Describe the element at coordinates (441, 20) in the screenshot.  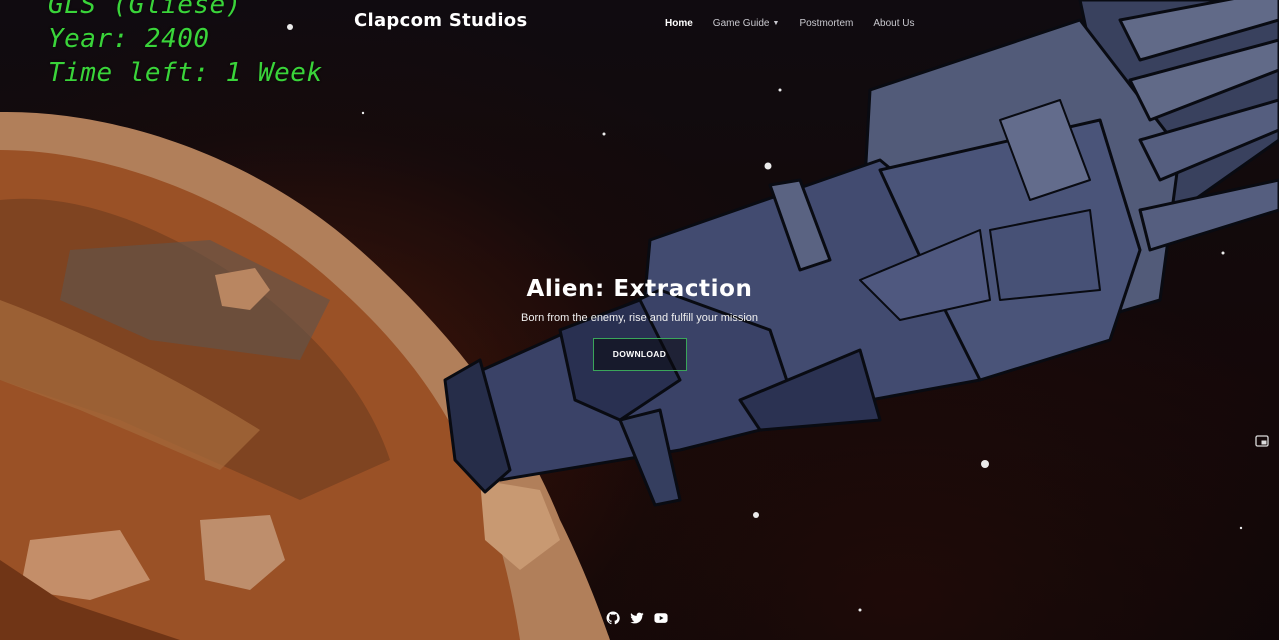
I see `brand-logo-link: Clapcom Studios` at that location.